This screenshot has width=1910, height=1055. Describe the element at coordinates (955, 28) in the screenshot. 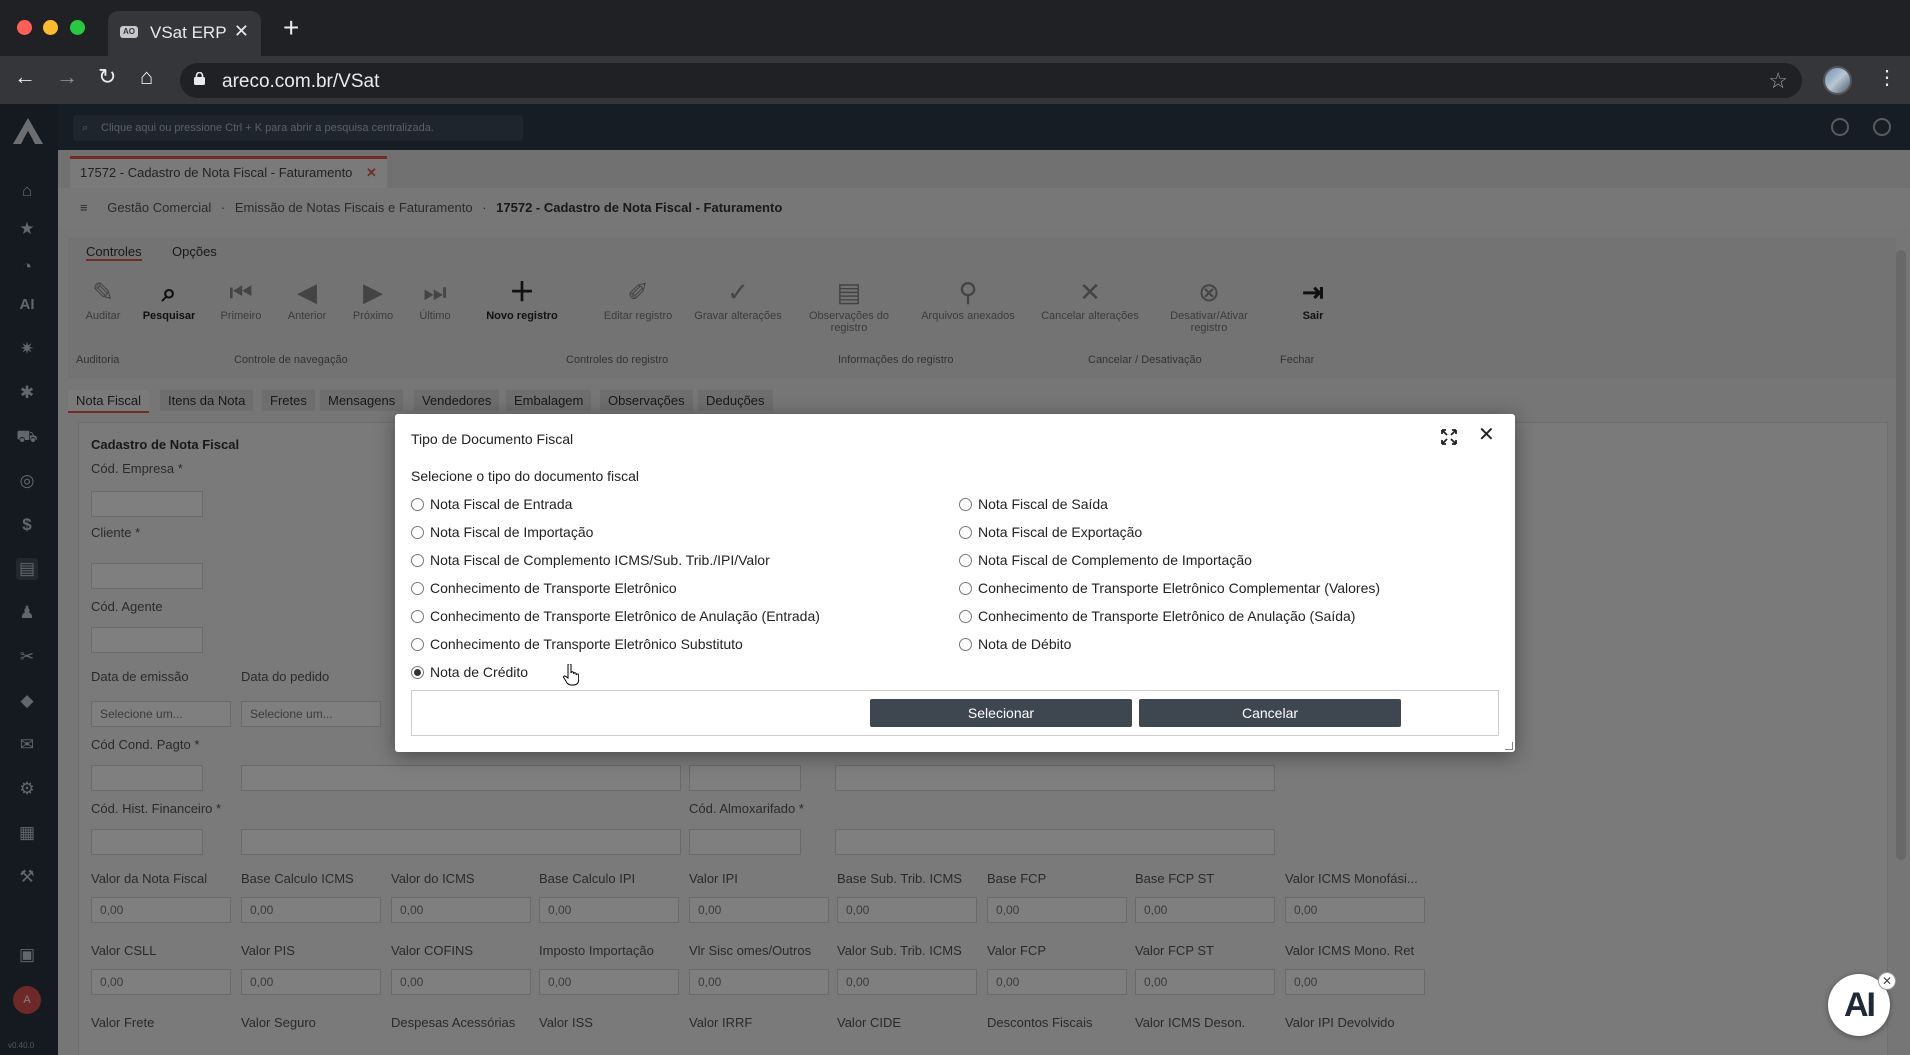

I see `browser-tabstrip: AO VSat ERP ✕ +` at that location.